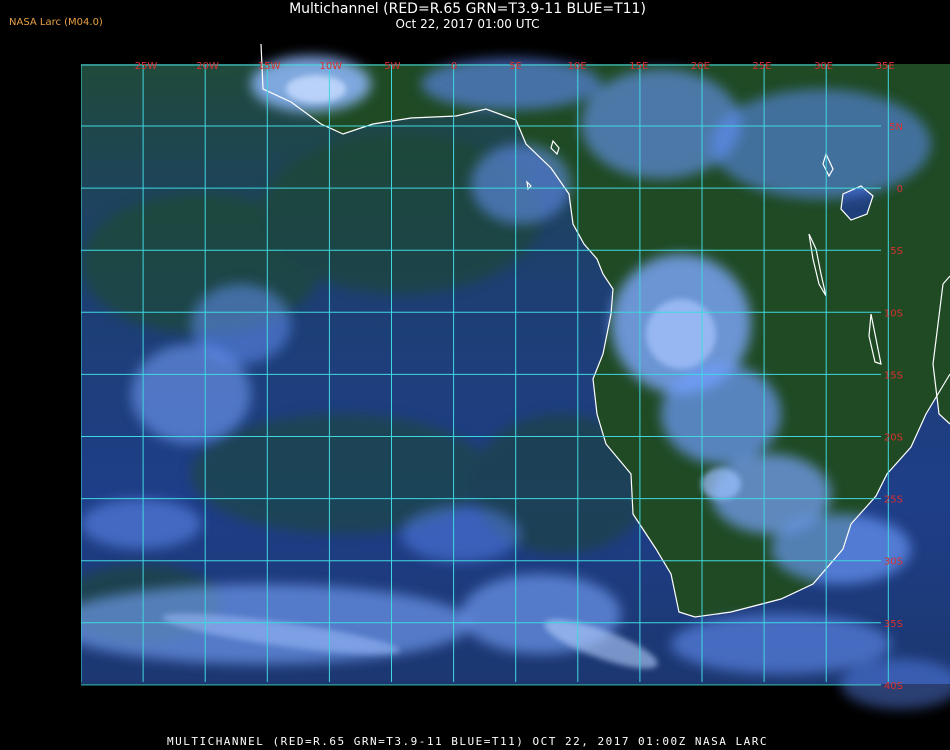  Describe the element at coordinates (885, 66) in the screenshot. I see `longitude-label: 35E` at that location.